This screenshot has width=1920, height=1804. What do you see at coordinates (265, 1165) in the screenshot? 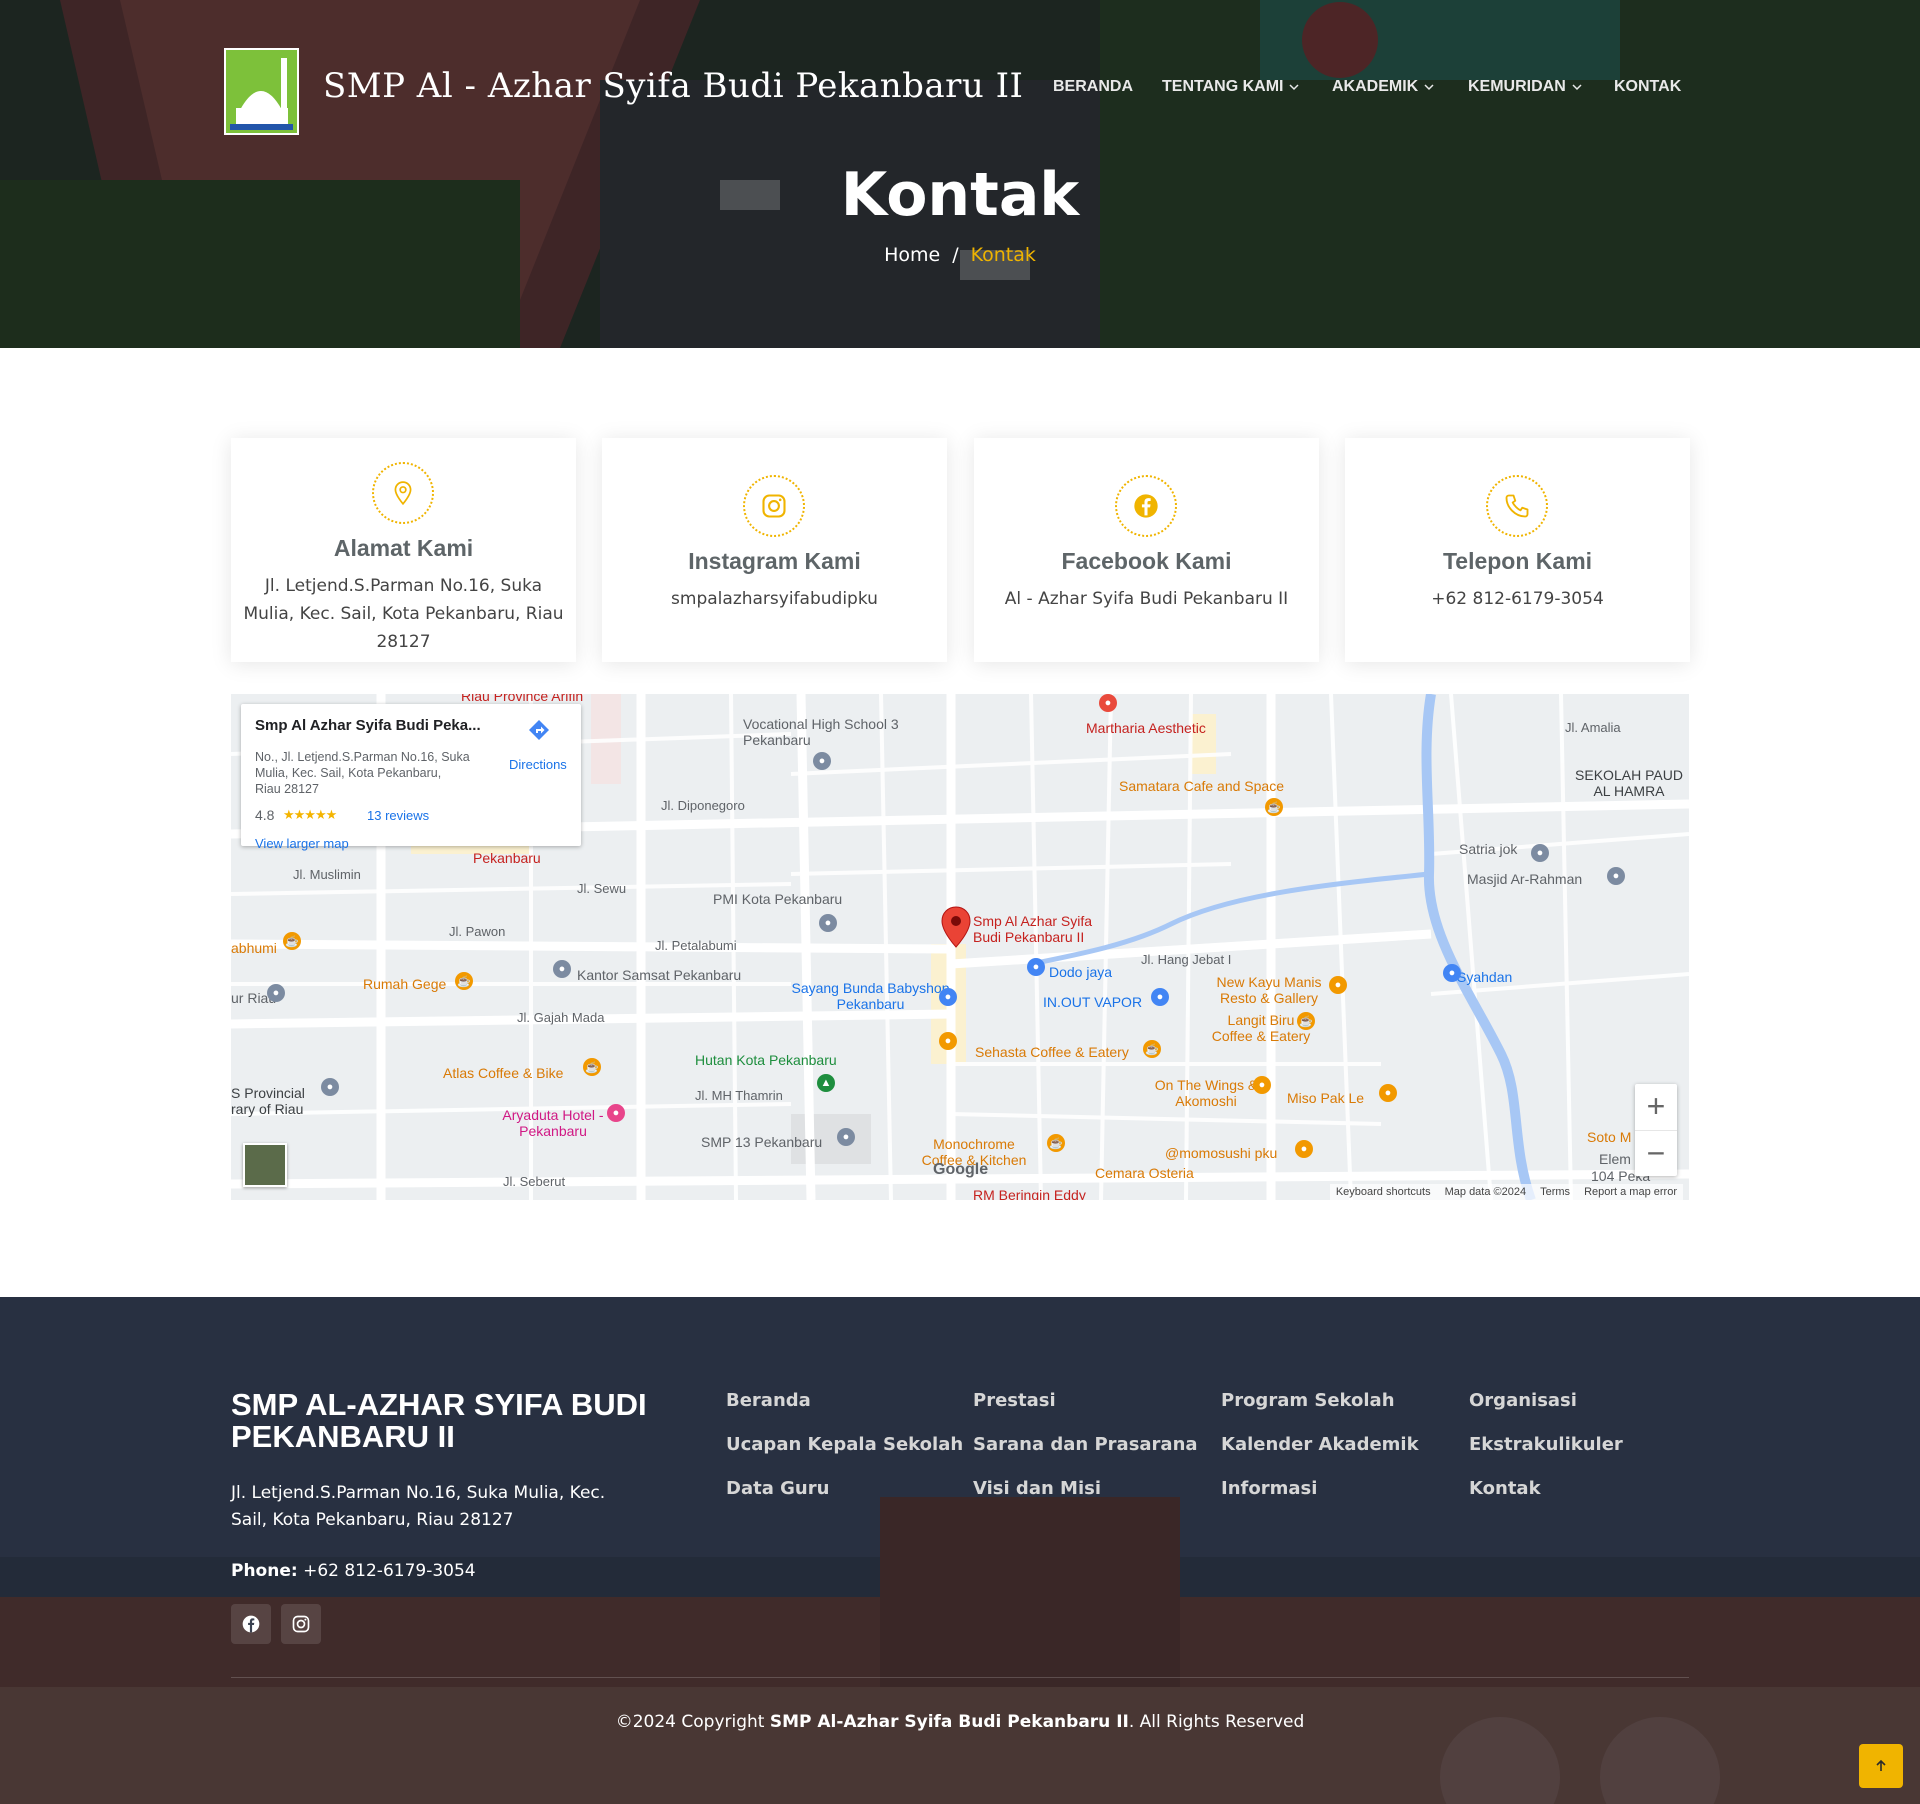
I see `satellite-toggle-button` at bounding box center [265, 1165].